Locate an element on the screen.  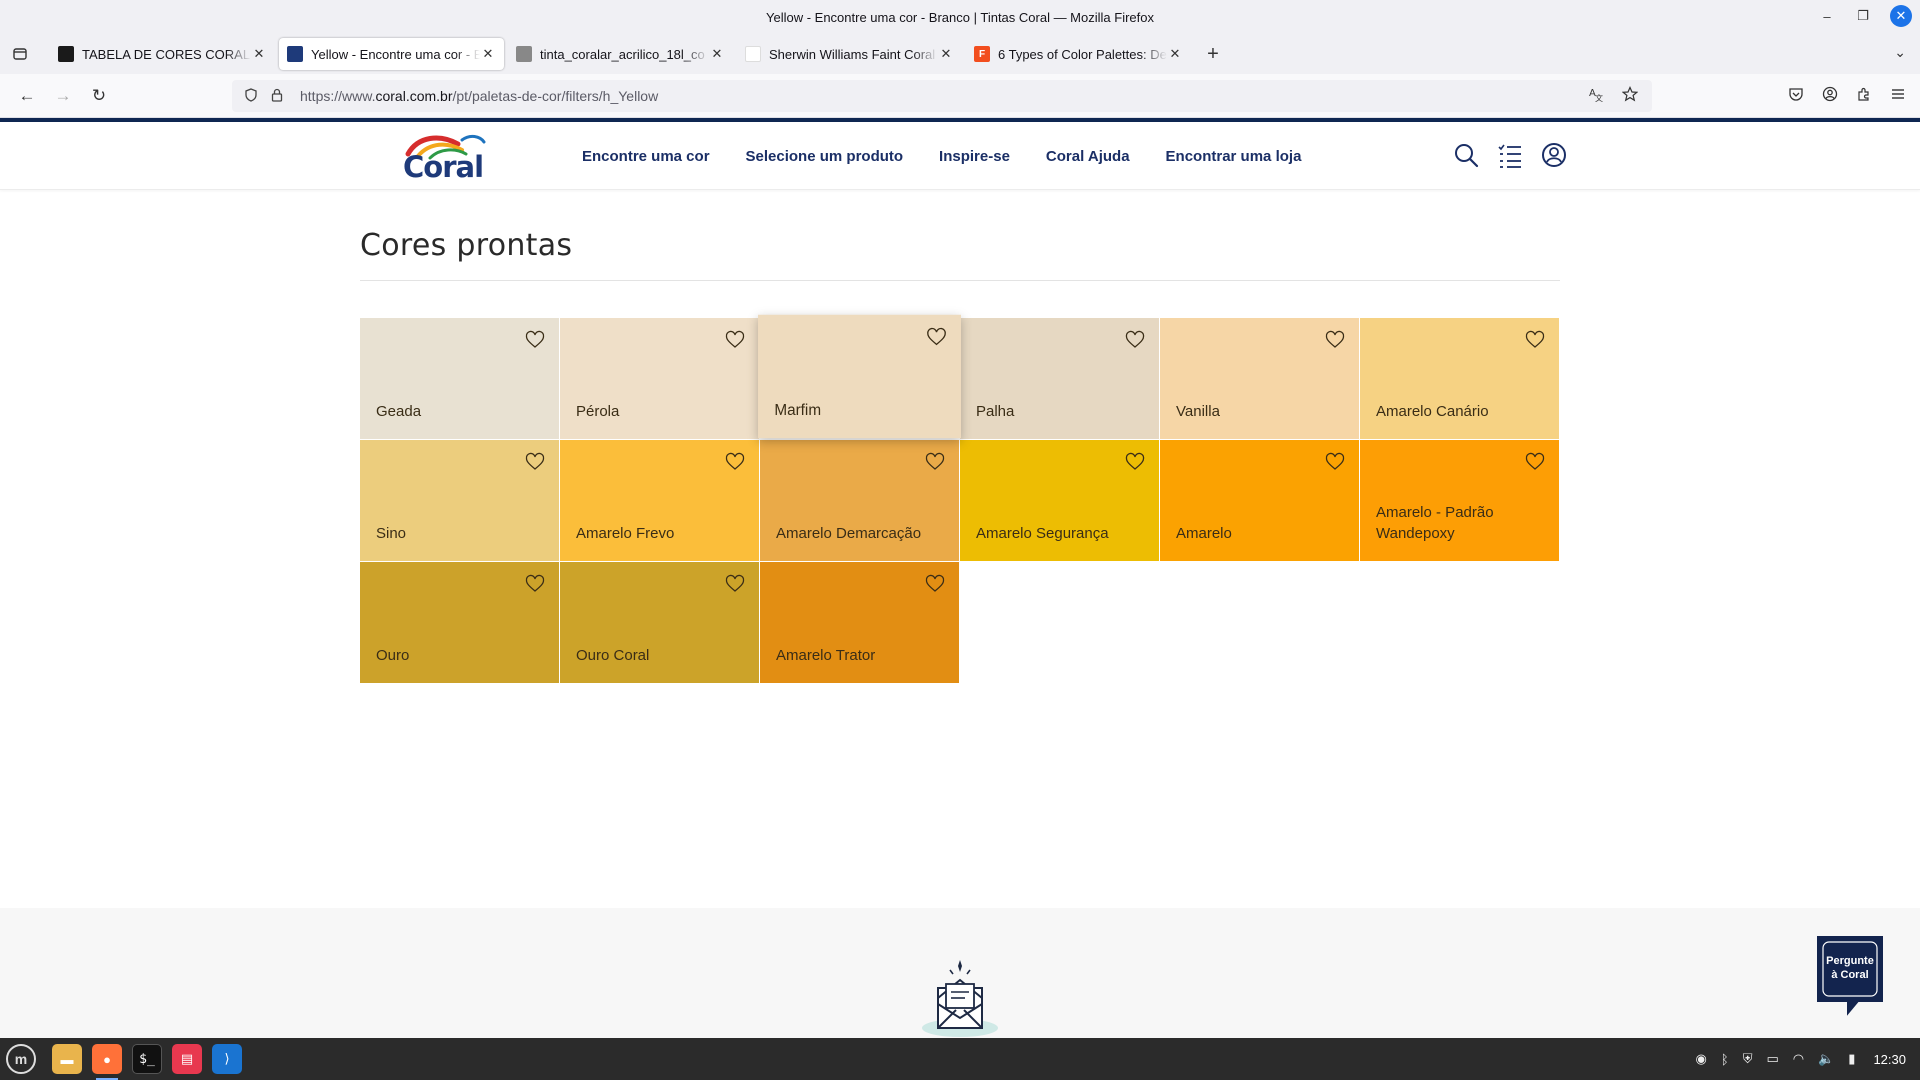
browser-tab: Sherwin Williams Faint Coral ✕ is located at coordinates (849, 54).